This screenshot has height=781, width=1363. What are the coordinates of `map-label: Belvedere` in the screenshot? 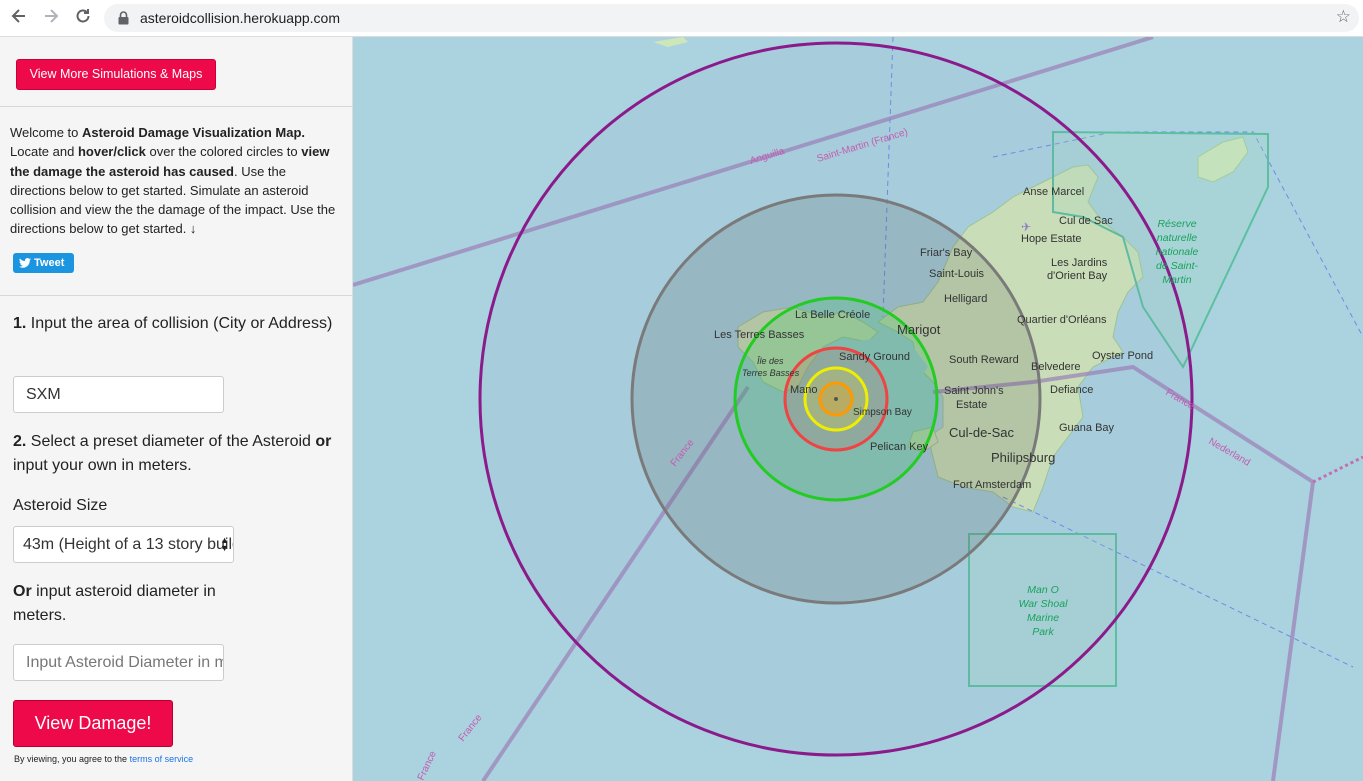 It's located at (1056, 367).